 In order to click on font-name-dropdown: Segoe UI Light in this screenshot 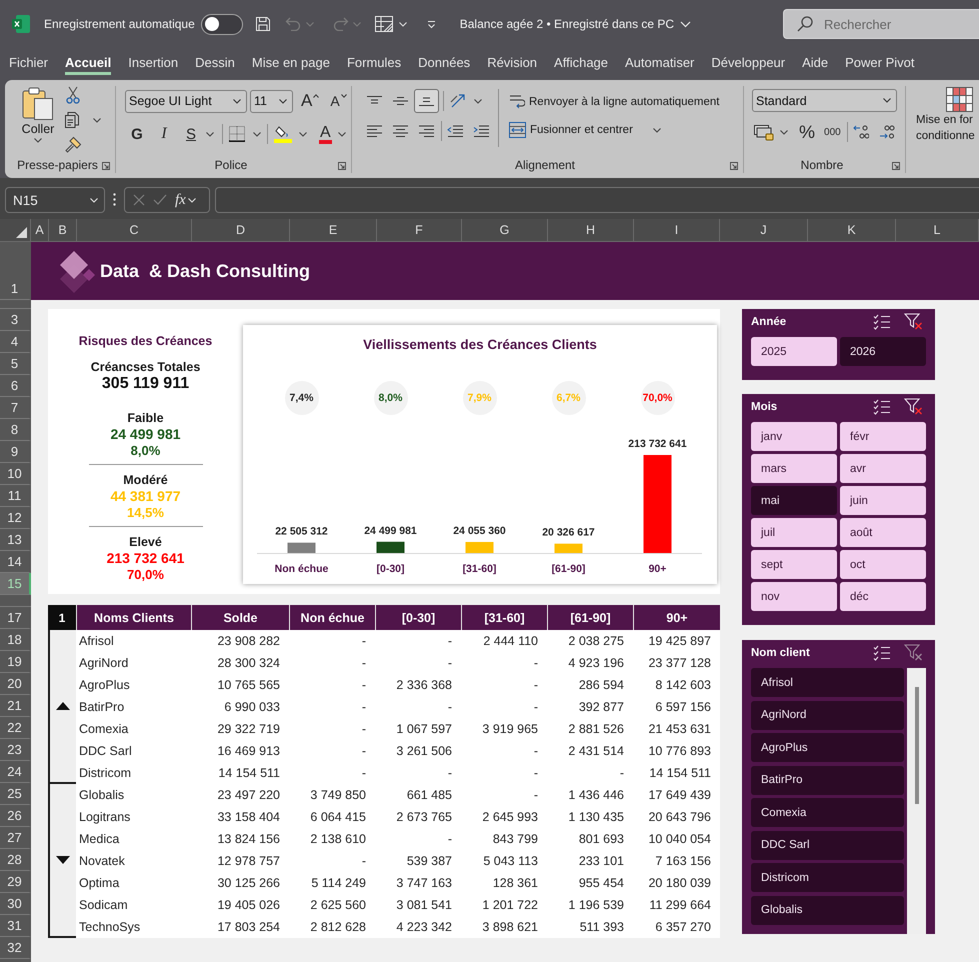, I will do `click(186, 101)`.